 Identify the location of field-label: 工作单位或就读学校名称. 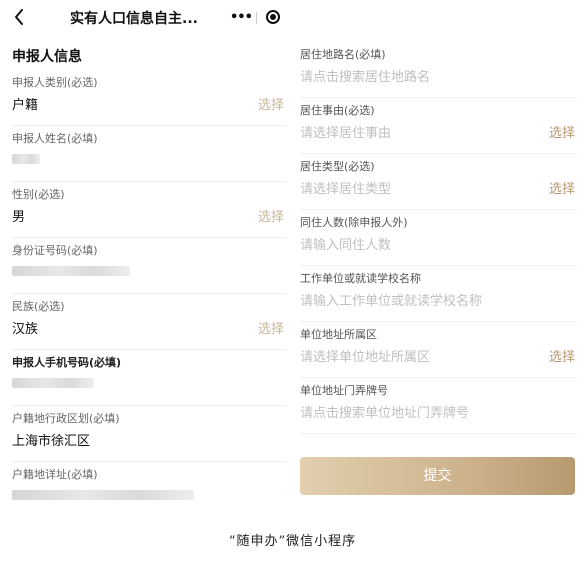
(360, 278).